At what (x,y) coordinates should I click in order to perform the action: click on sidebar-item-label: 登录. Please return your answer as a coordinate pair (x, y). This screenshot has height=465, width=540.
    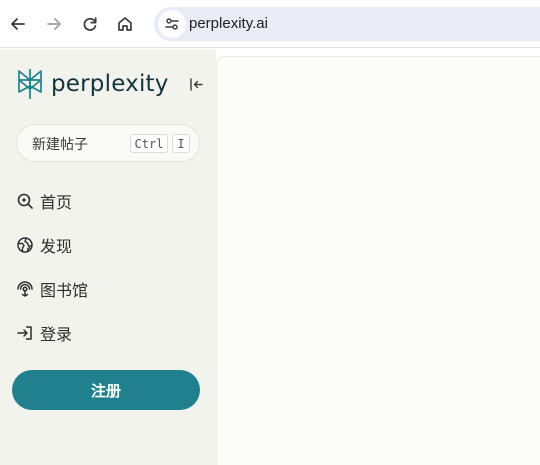
    Looking at the image, I should click on (56, 334).